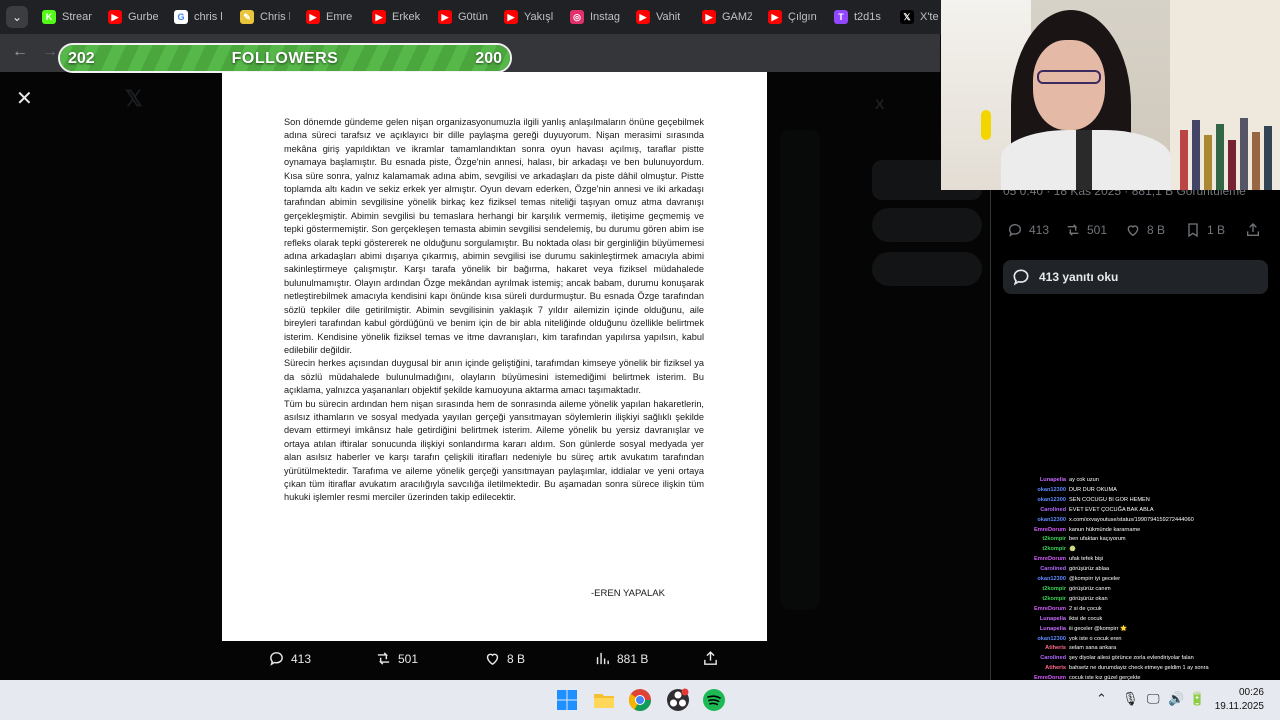 The image size is (1280, 720). I want to click on chrome-icon, so click(640, 700).